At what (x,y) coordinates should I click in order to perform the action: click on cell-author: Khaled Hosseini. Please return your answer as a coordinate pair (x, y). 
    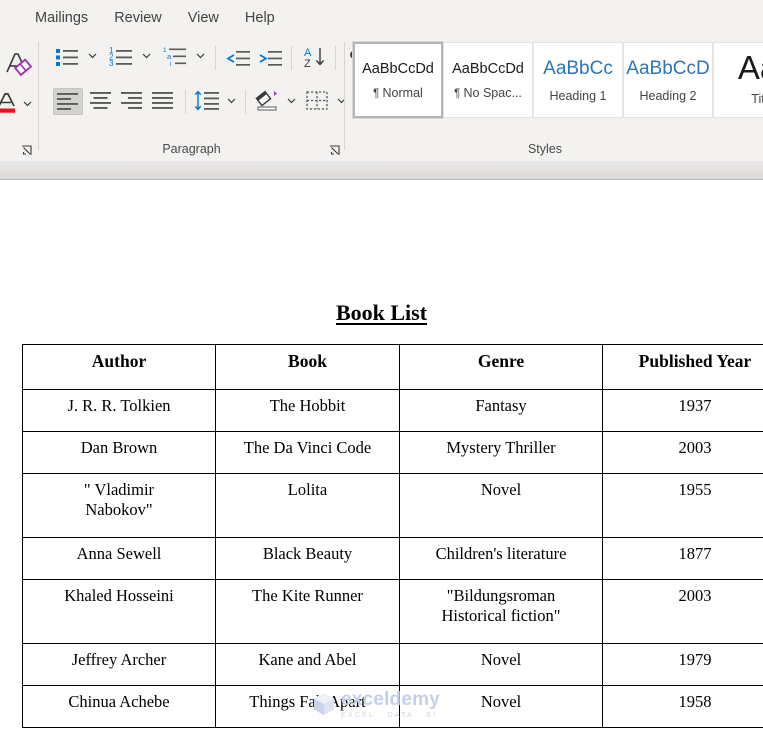
    Looking at the image, I should click on (119, 611).